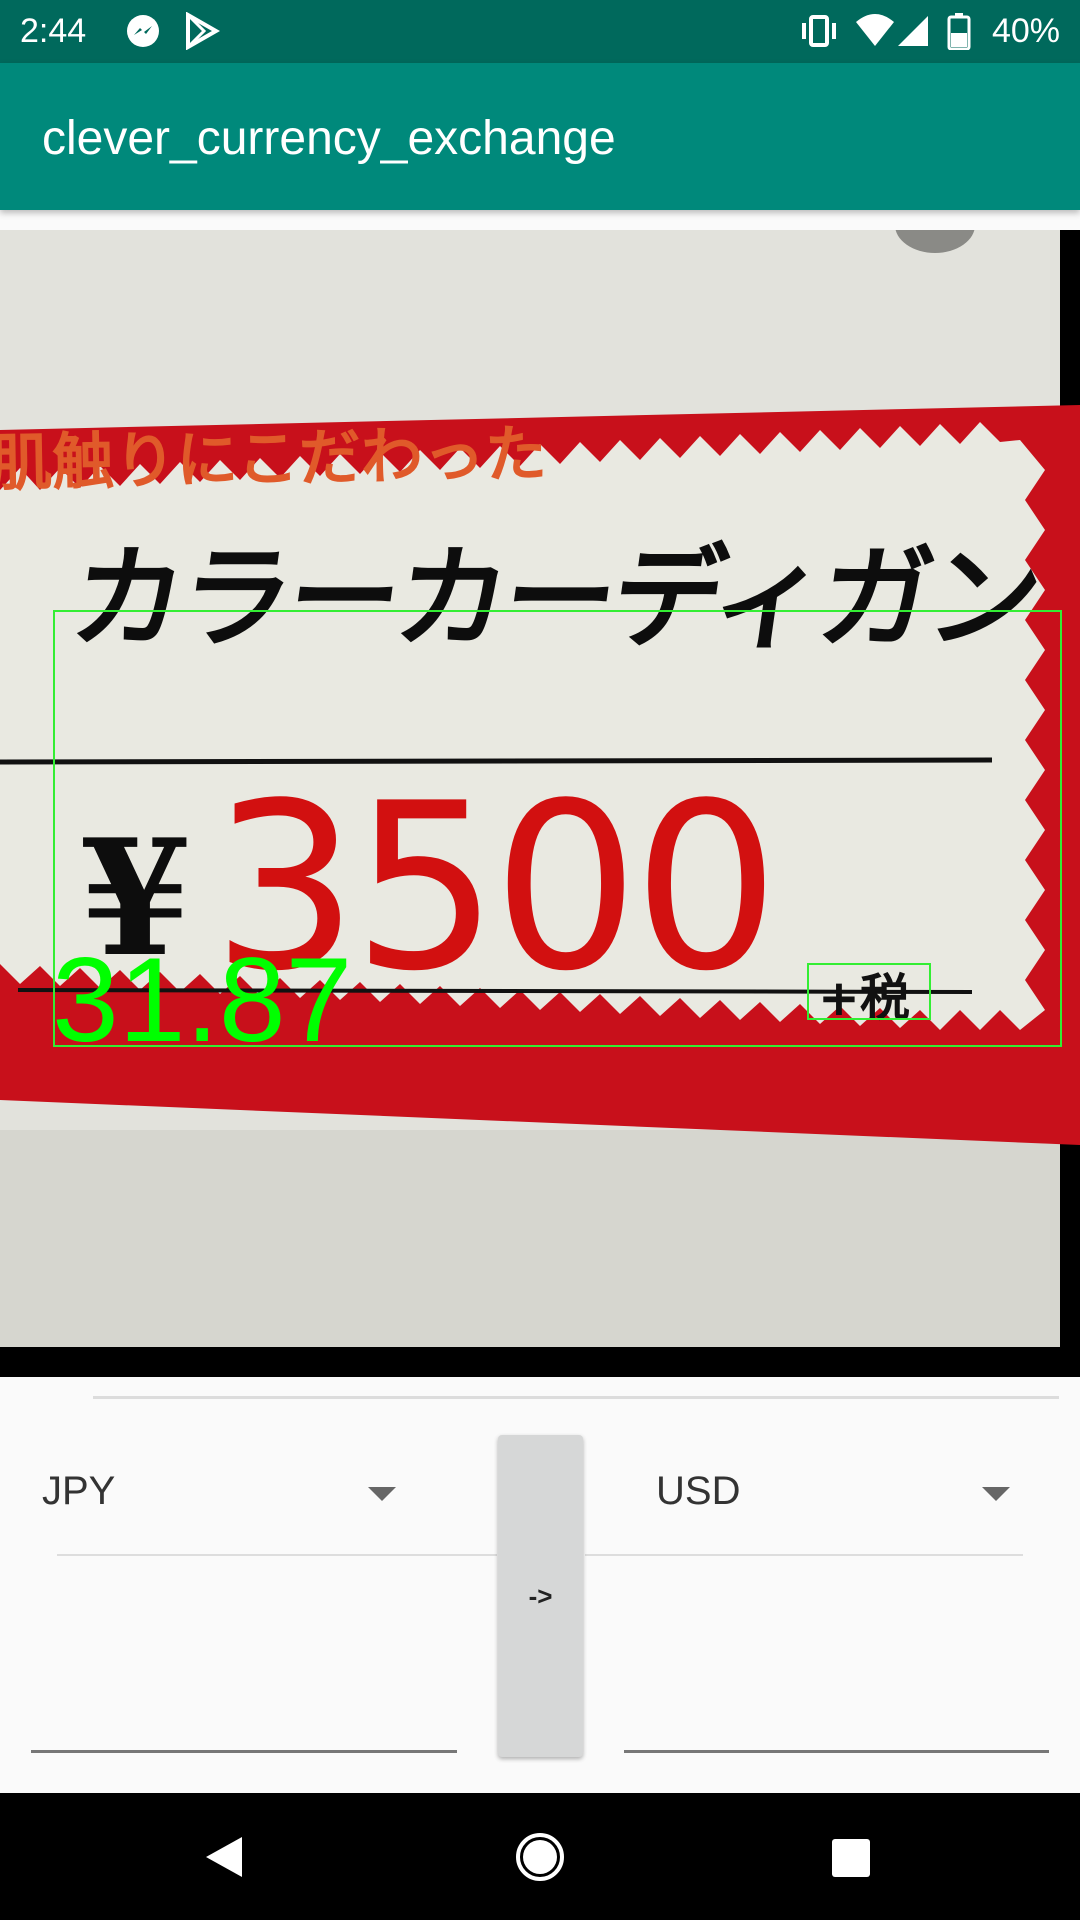 The height and width of the screenshot is (1920, 1080). What do you see at coordinates (329, 138) in the screenshot?
I see `app-title: clever_currency_exchange` at bounding box center [329, 138].